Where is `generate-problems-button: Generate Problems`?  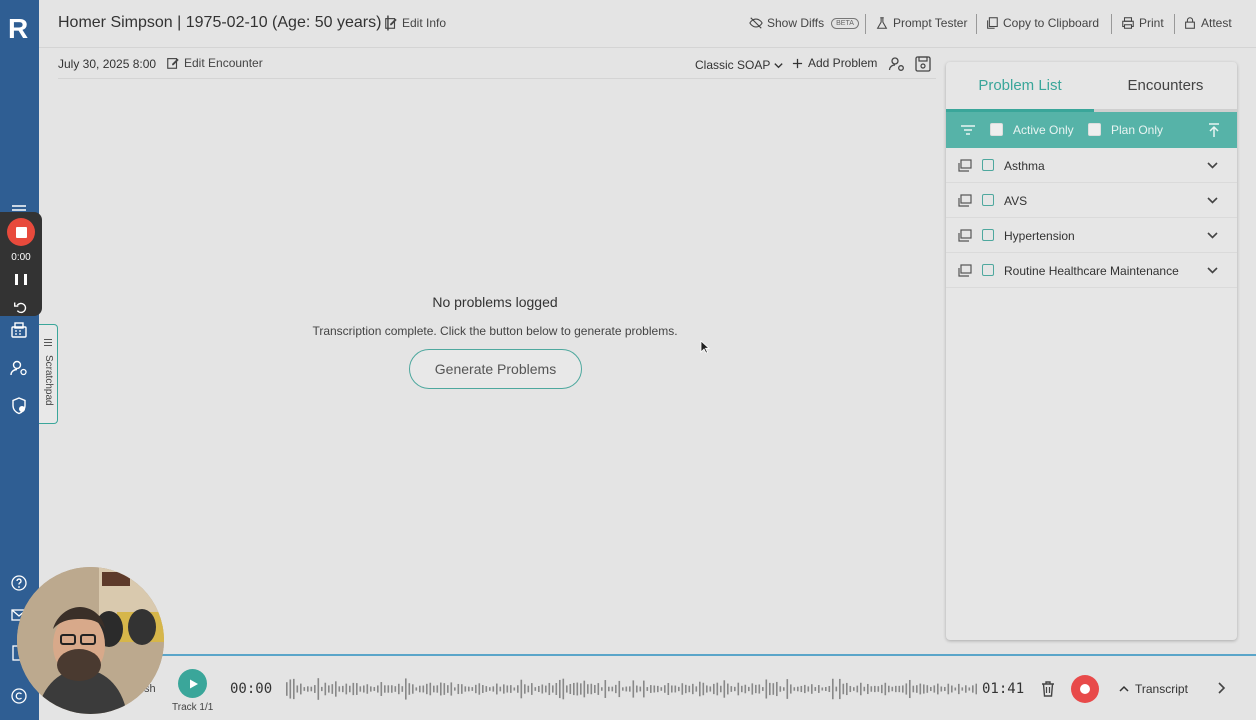
generate-problems-button: Generate Problems is located at coordinates (495, 369).